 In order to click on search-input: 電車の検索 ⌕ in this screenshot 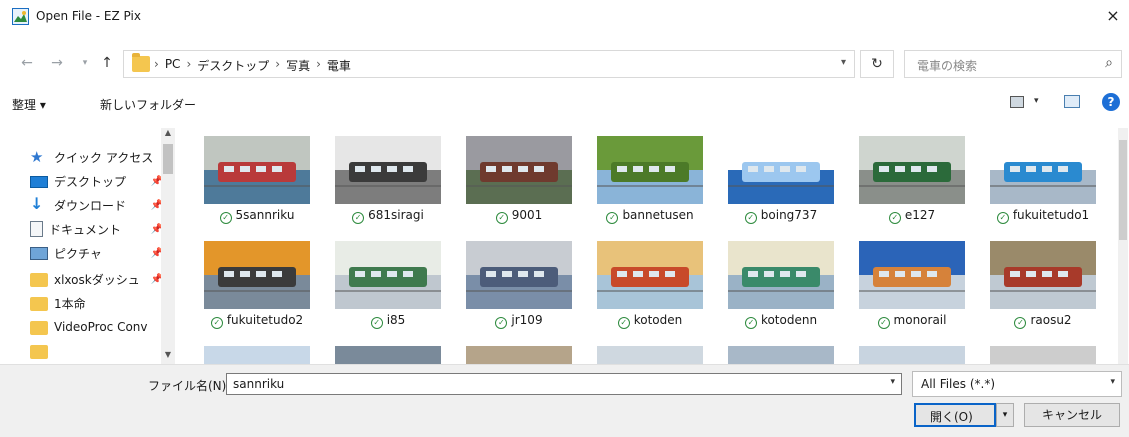, I will do `click(1013, 64)`.